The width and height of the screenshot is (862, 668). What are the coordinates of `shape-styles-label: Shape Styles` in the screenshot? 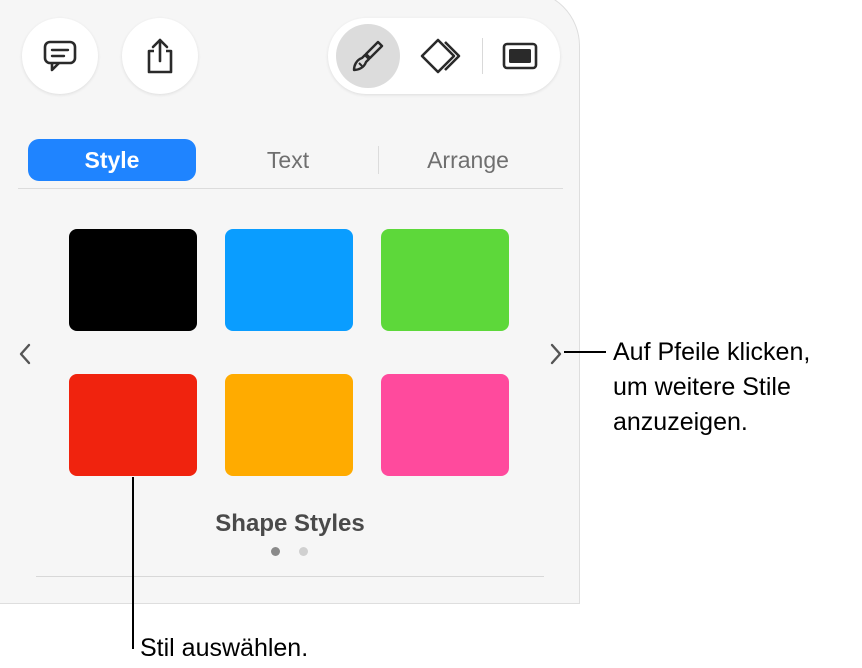 It's located at (290, 523).